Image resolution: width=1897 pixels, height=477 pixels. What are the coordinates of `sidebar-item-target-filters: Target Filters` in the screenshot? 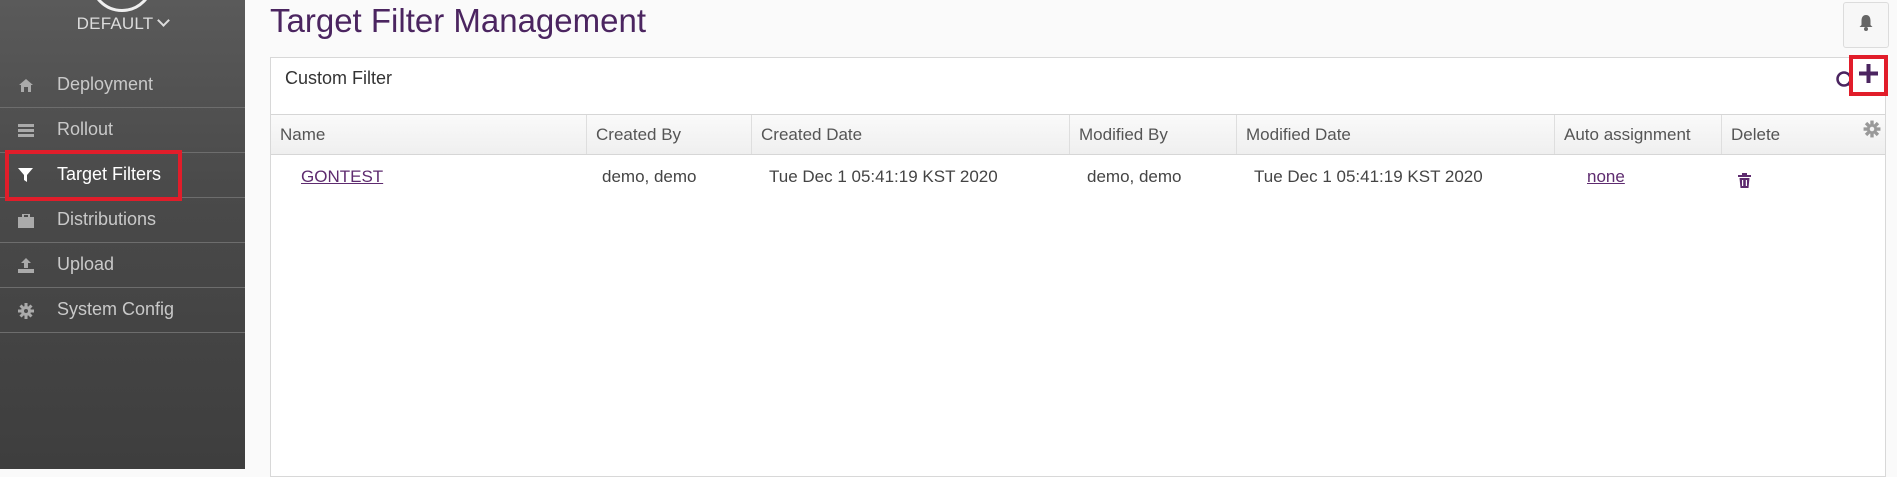 It's located at (122, 175).